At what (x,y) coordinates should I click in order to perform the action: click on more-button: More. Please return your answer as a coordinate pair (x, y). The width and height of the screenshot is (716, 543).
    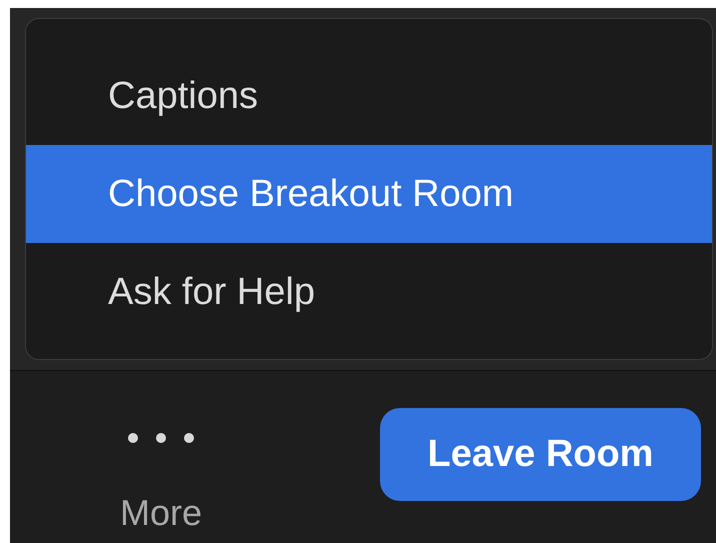
    Looking at the image, I should click on (161, 457).